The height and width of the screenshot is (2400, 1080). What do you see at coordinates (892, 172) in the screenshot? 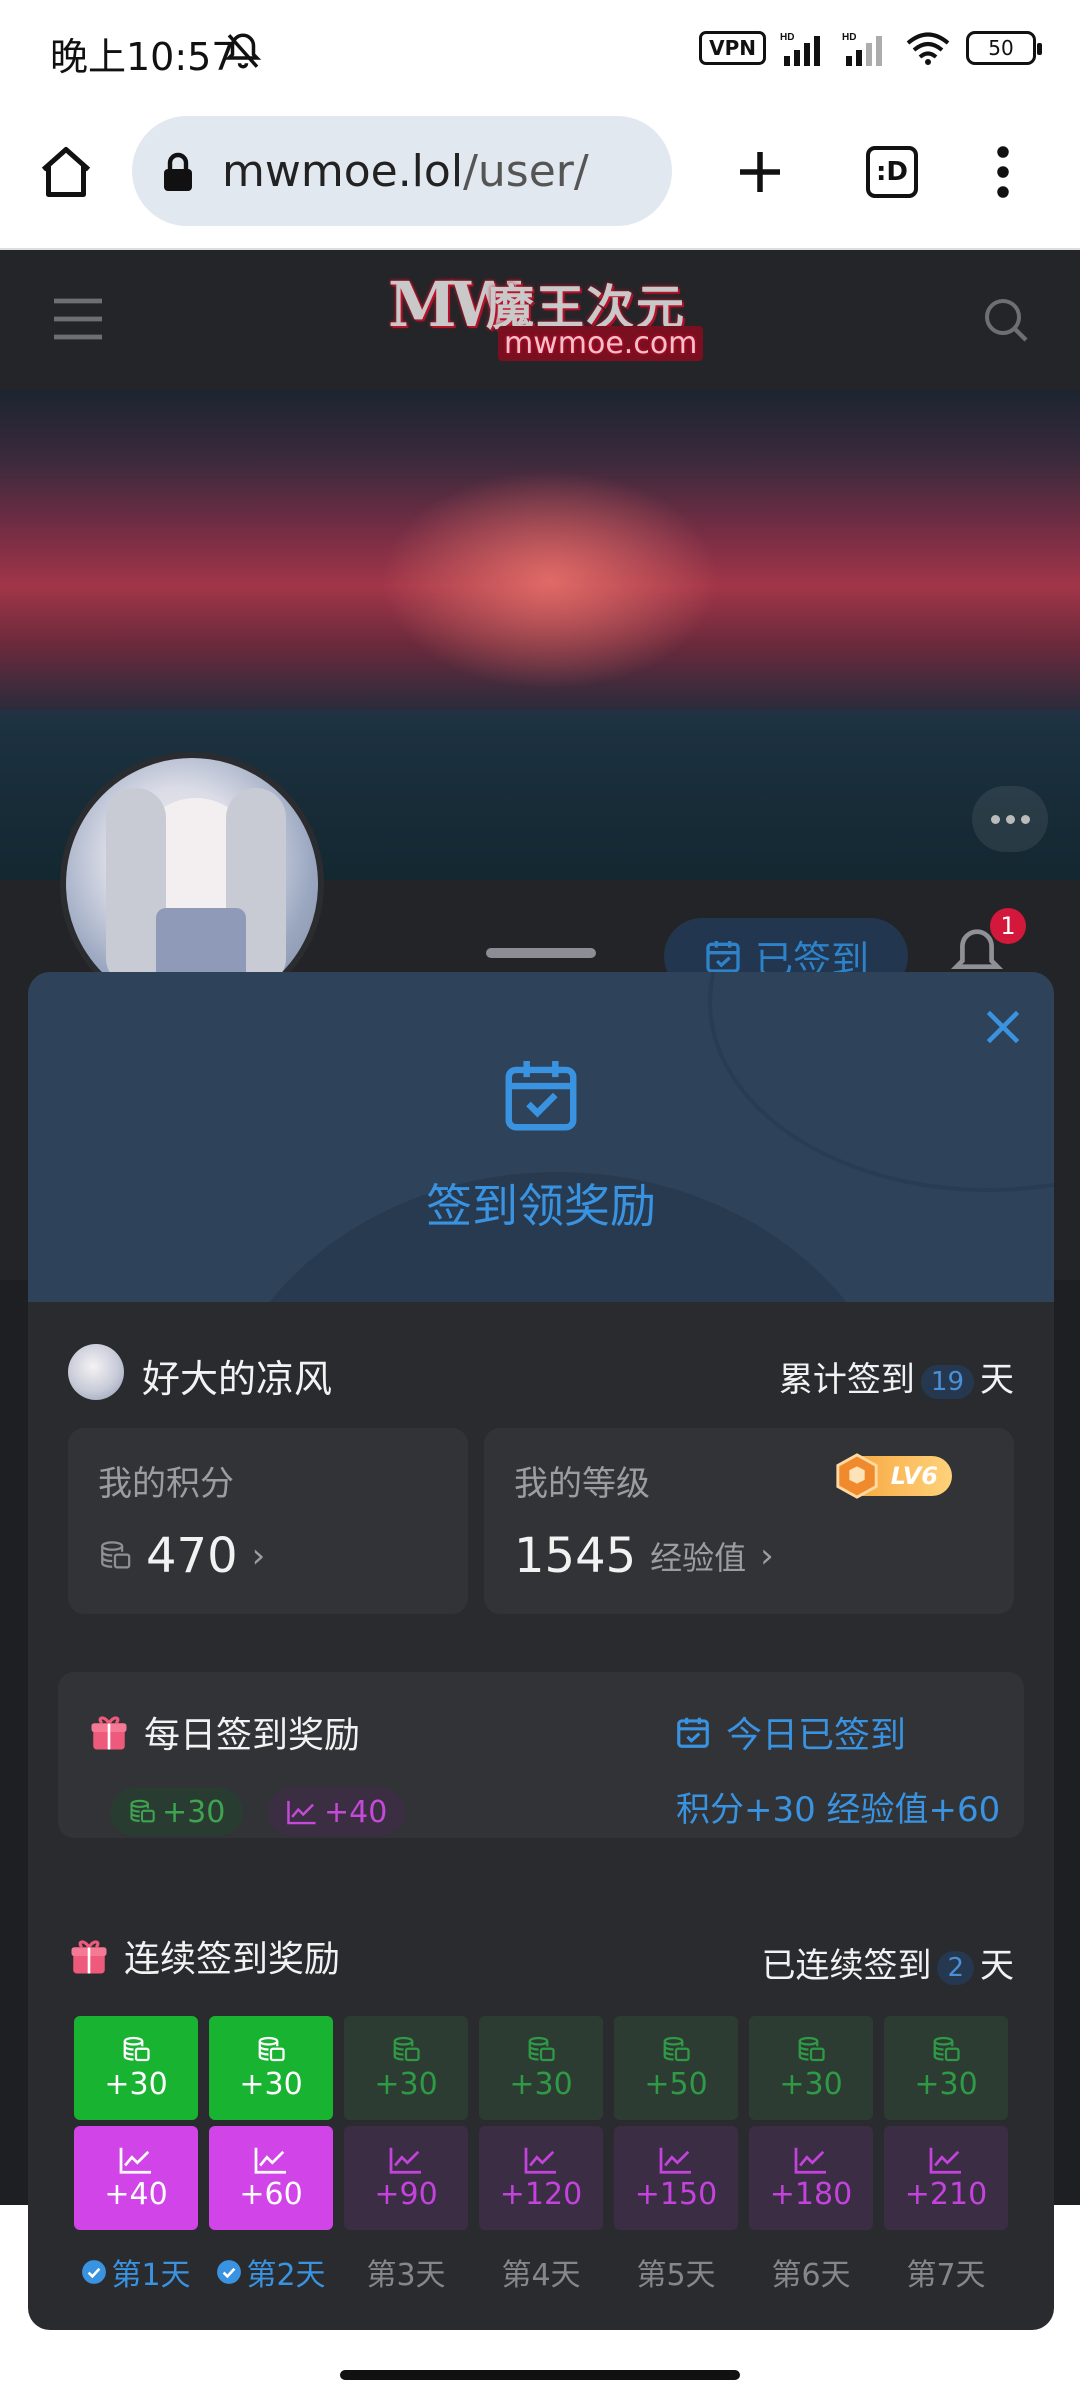
I see `tab-switcher-button: :D` at bounding box center [892, 172].